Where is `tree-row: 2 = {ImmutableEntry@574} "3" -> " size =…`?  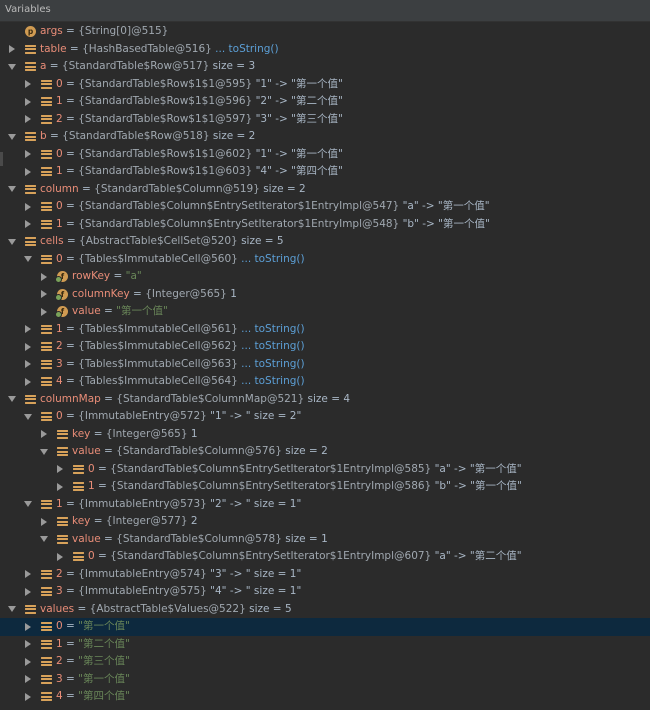 tree-row: 2 = {ImmutableEntry@574} "3" -> " size =… is located at coordinates (325, 575).